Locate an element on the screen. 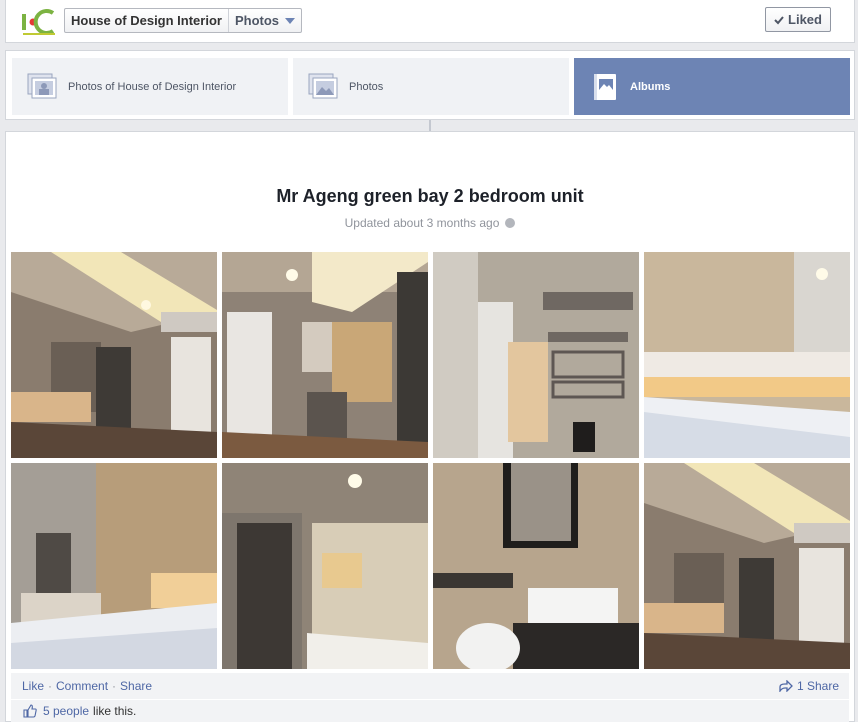 Image resolution: width=858 pixels, height=722 pixels. like-link: Like is located at coordinates (33, 686).